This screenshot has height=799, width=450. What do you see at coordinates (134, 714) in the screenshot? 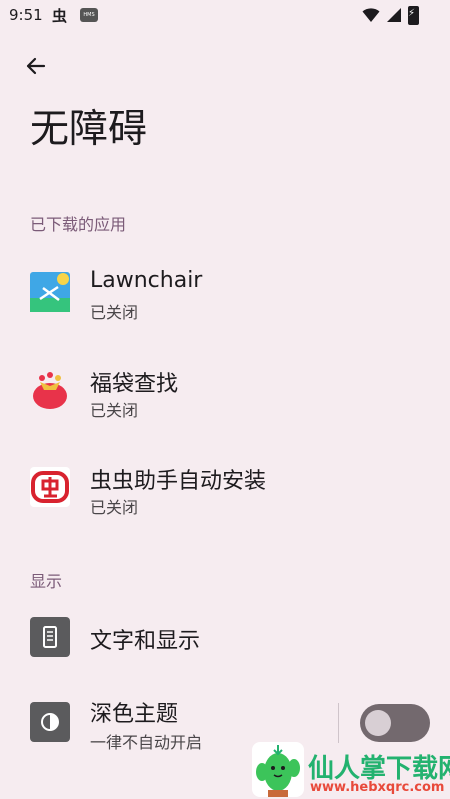
I see `item-title: 深色主题` at bounding box center [134, 714].